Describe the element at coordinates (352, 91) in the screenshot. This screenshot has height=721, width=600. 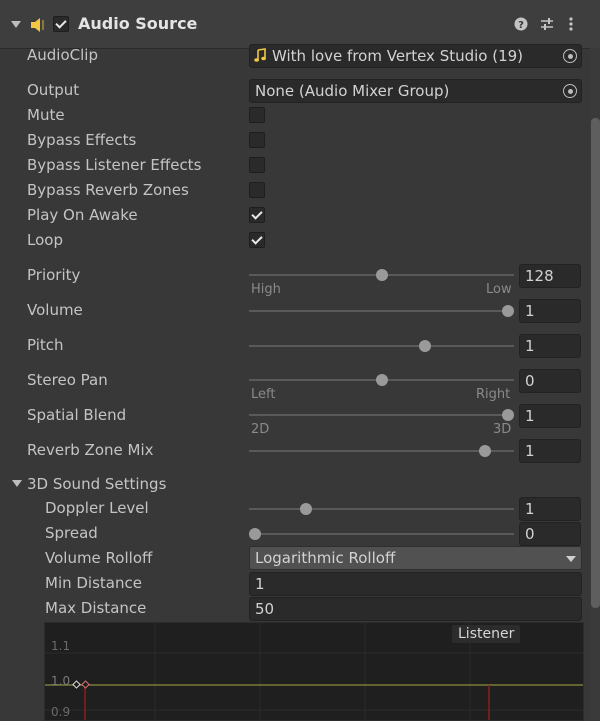
I see `output-value: None (Audio Mixer Group)` at that location.